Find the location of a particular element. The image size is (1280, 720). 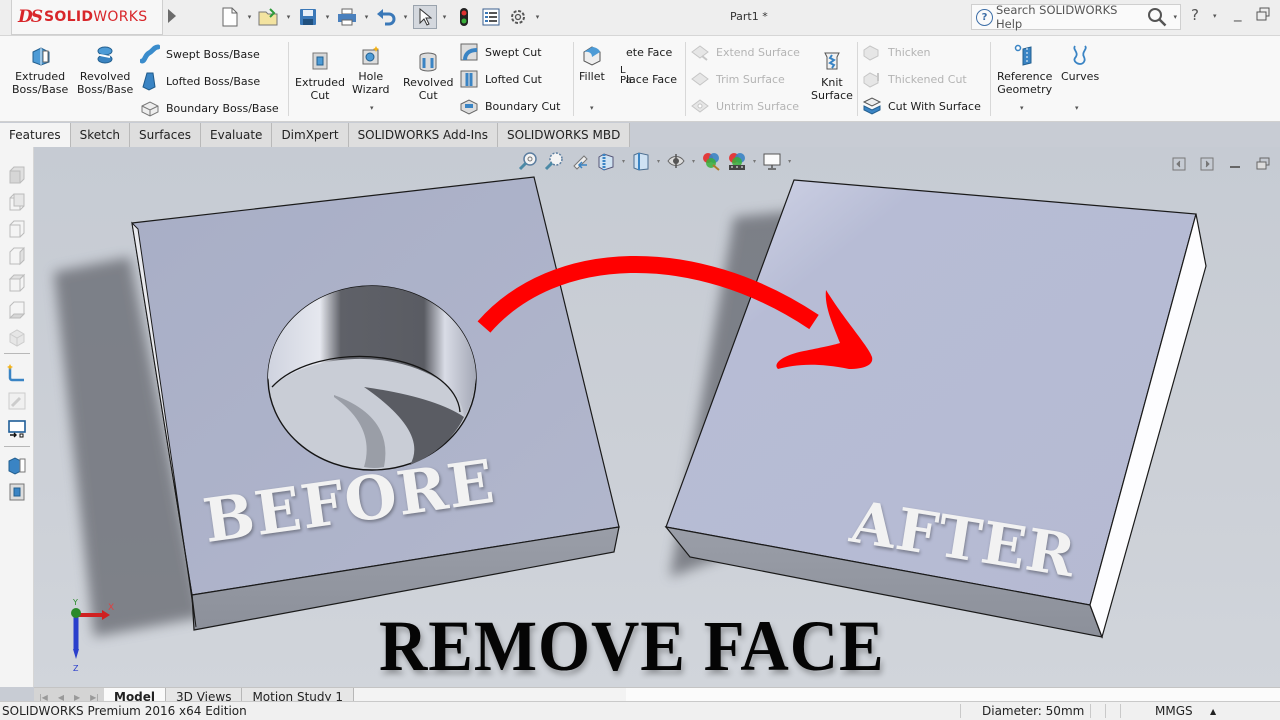

reference-geometry-button: Reference Geometry is located at coordinates (1024, 70).